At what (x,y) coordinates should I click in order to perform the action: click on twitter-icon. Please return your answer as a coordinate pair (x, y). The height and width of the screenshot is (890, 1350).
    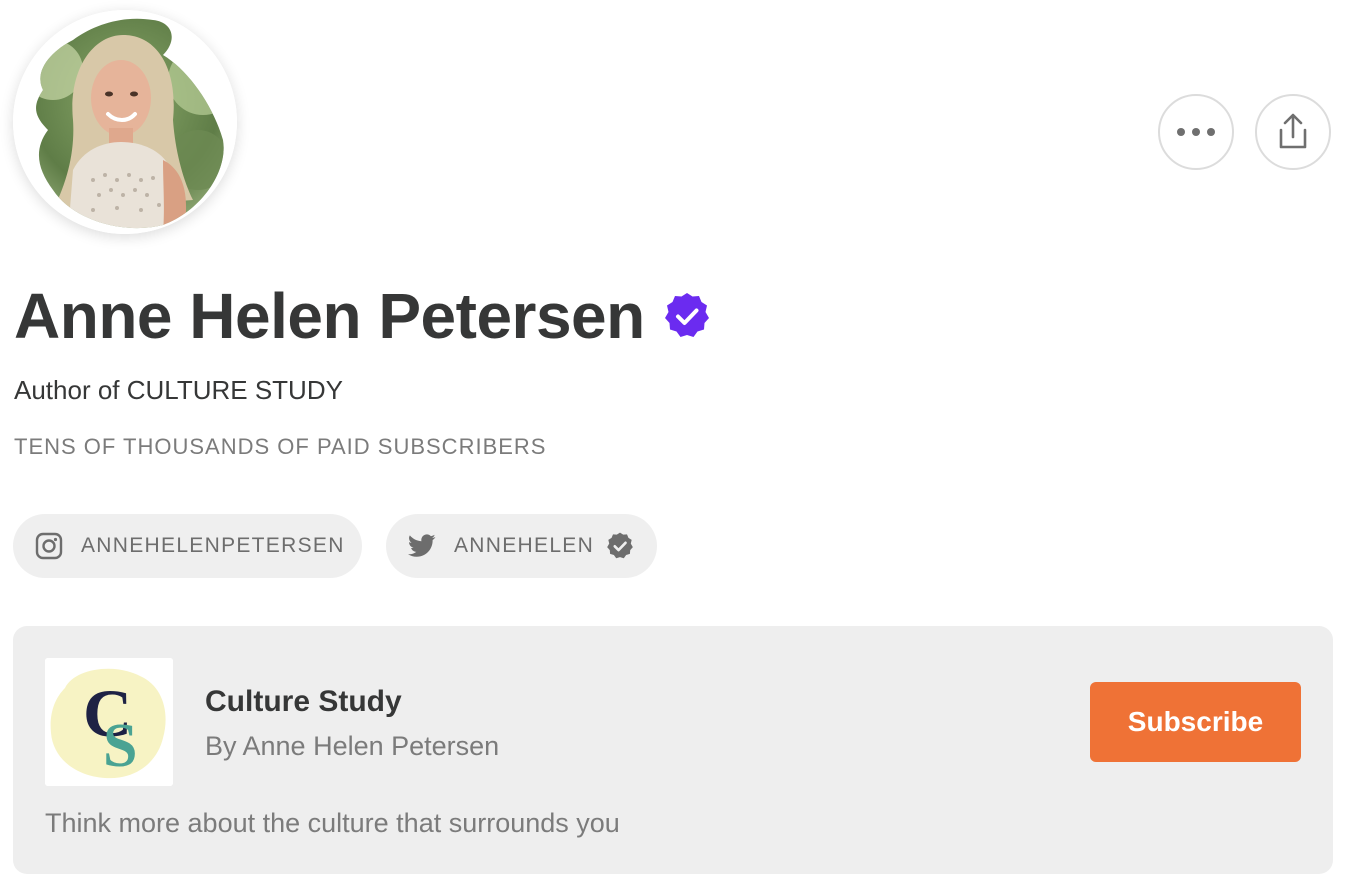
    Looking at the image, I should click on (422, 546).